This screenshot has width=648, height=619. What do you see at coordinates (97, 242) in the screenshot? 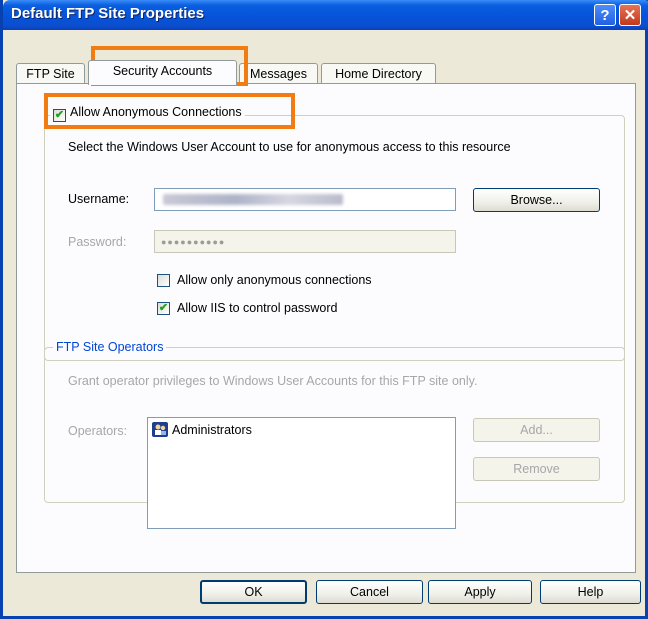
I see `password-label: Password:` at bounding box center [97, 242].